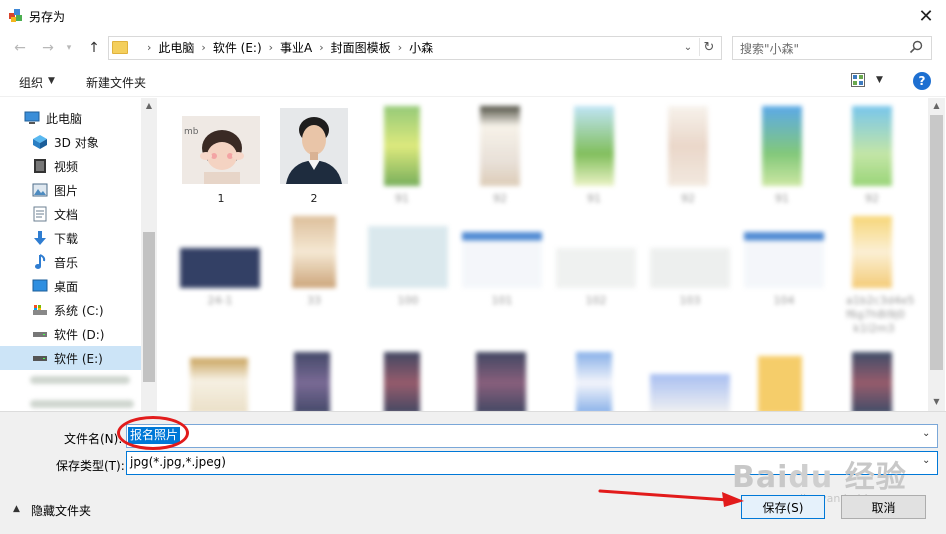 The width and height of the screenshot is (946, 534). Describe the element at coordinates (40, 262) in the screenshot. I see `music-icon` at that location.